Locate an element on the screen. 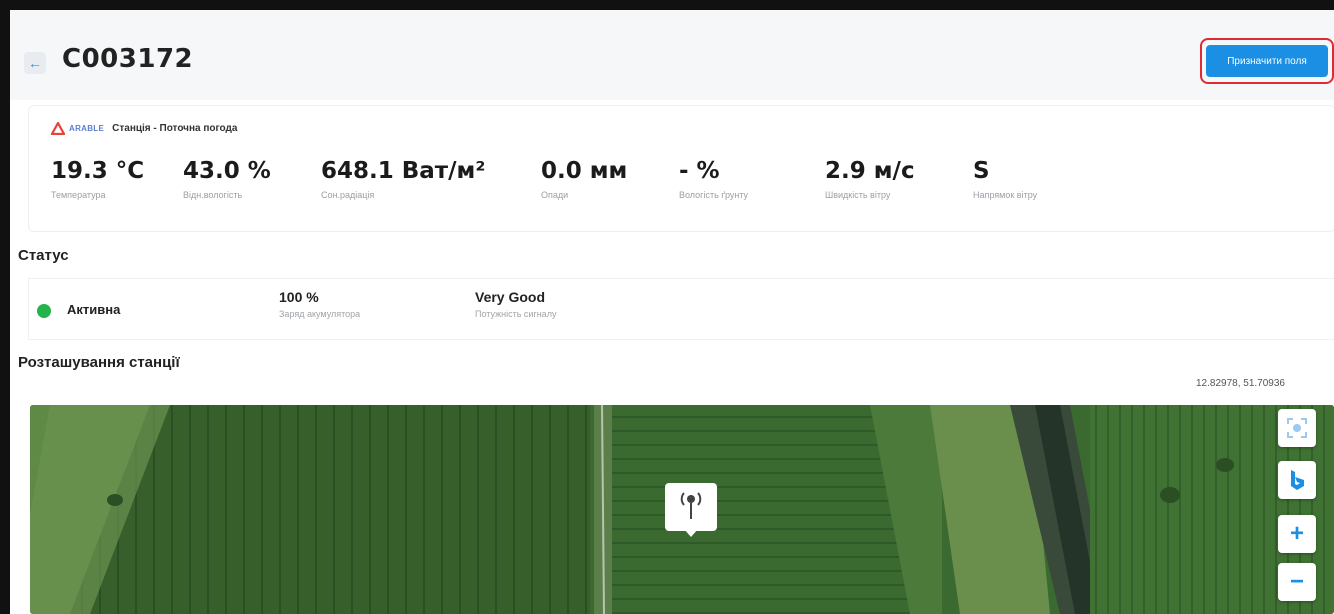 The width and height of the screenshot is (1334, 614). bing-maps-button is located at coordinates (1297, 480).